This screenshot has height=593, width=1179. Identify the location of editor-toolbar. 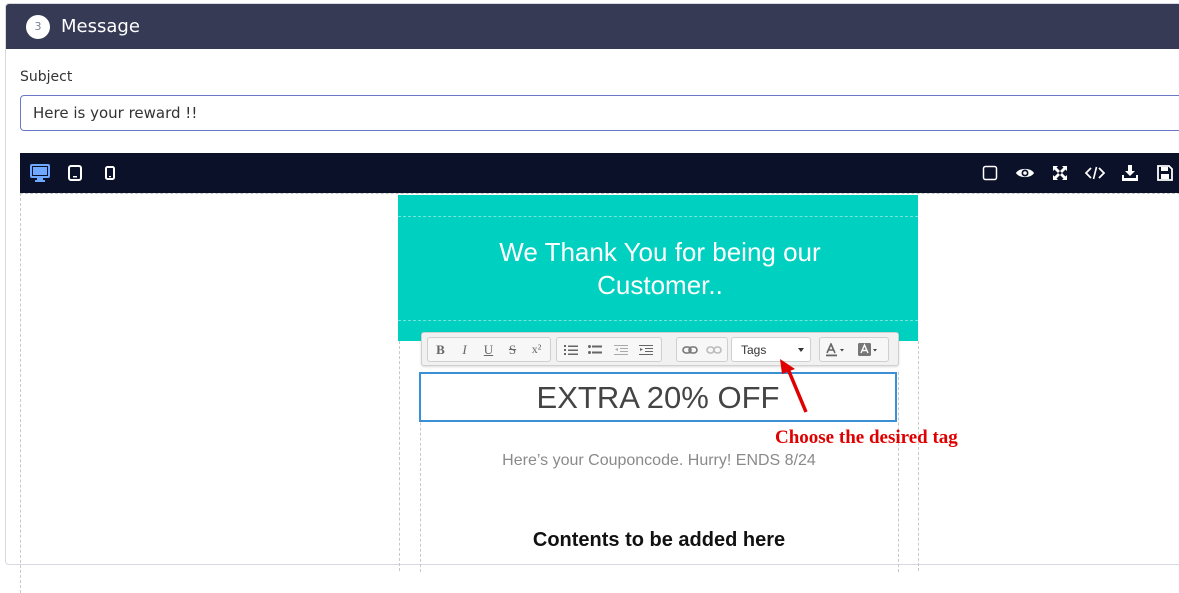
(599, 173).